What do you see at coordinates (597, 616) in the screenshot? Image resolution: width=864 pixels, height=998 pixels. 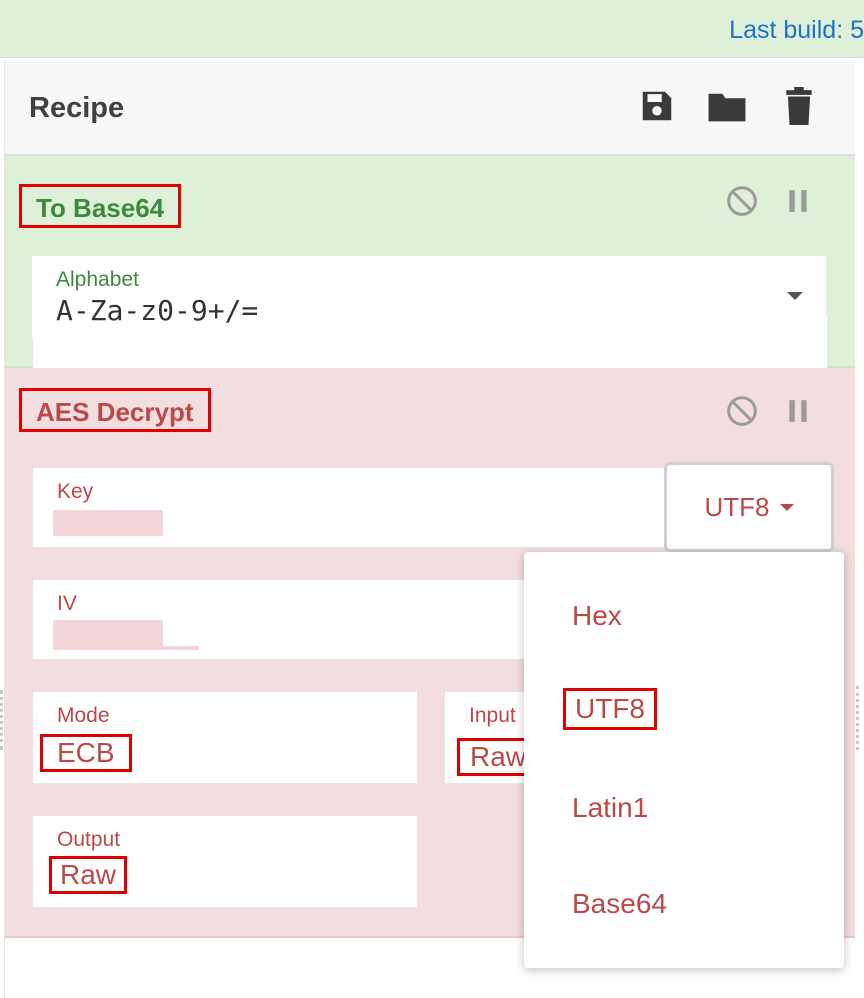 I see `dropdown-option-hex: Hex` at bounding box center [597, 616].